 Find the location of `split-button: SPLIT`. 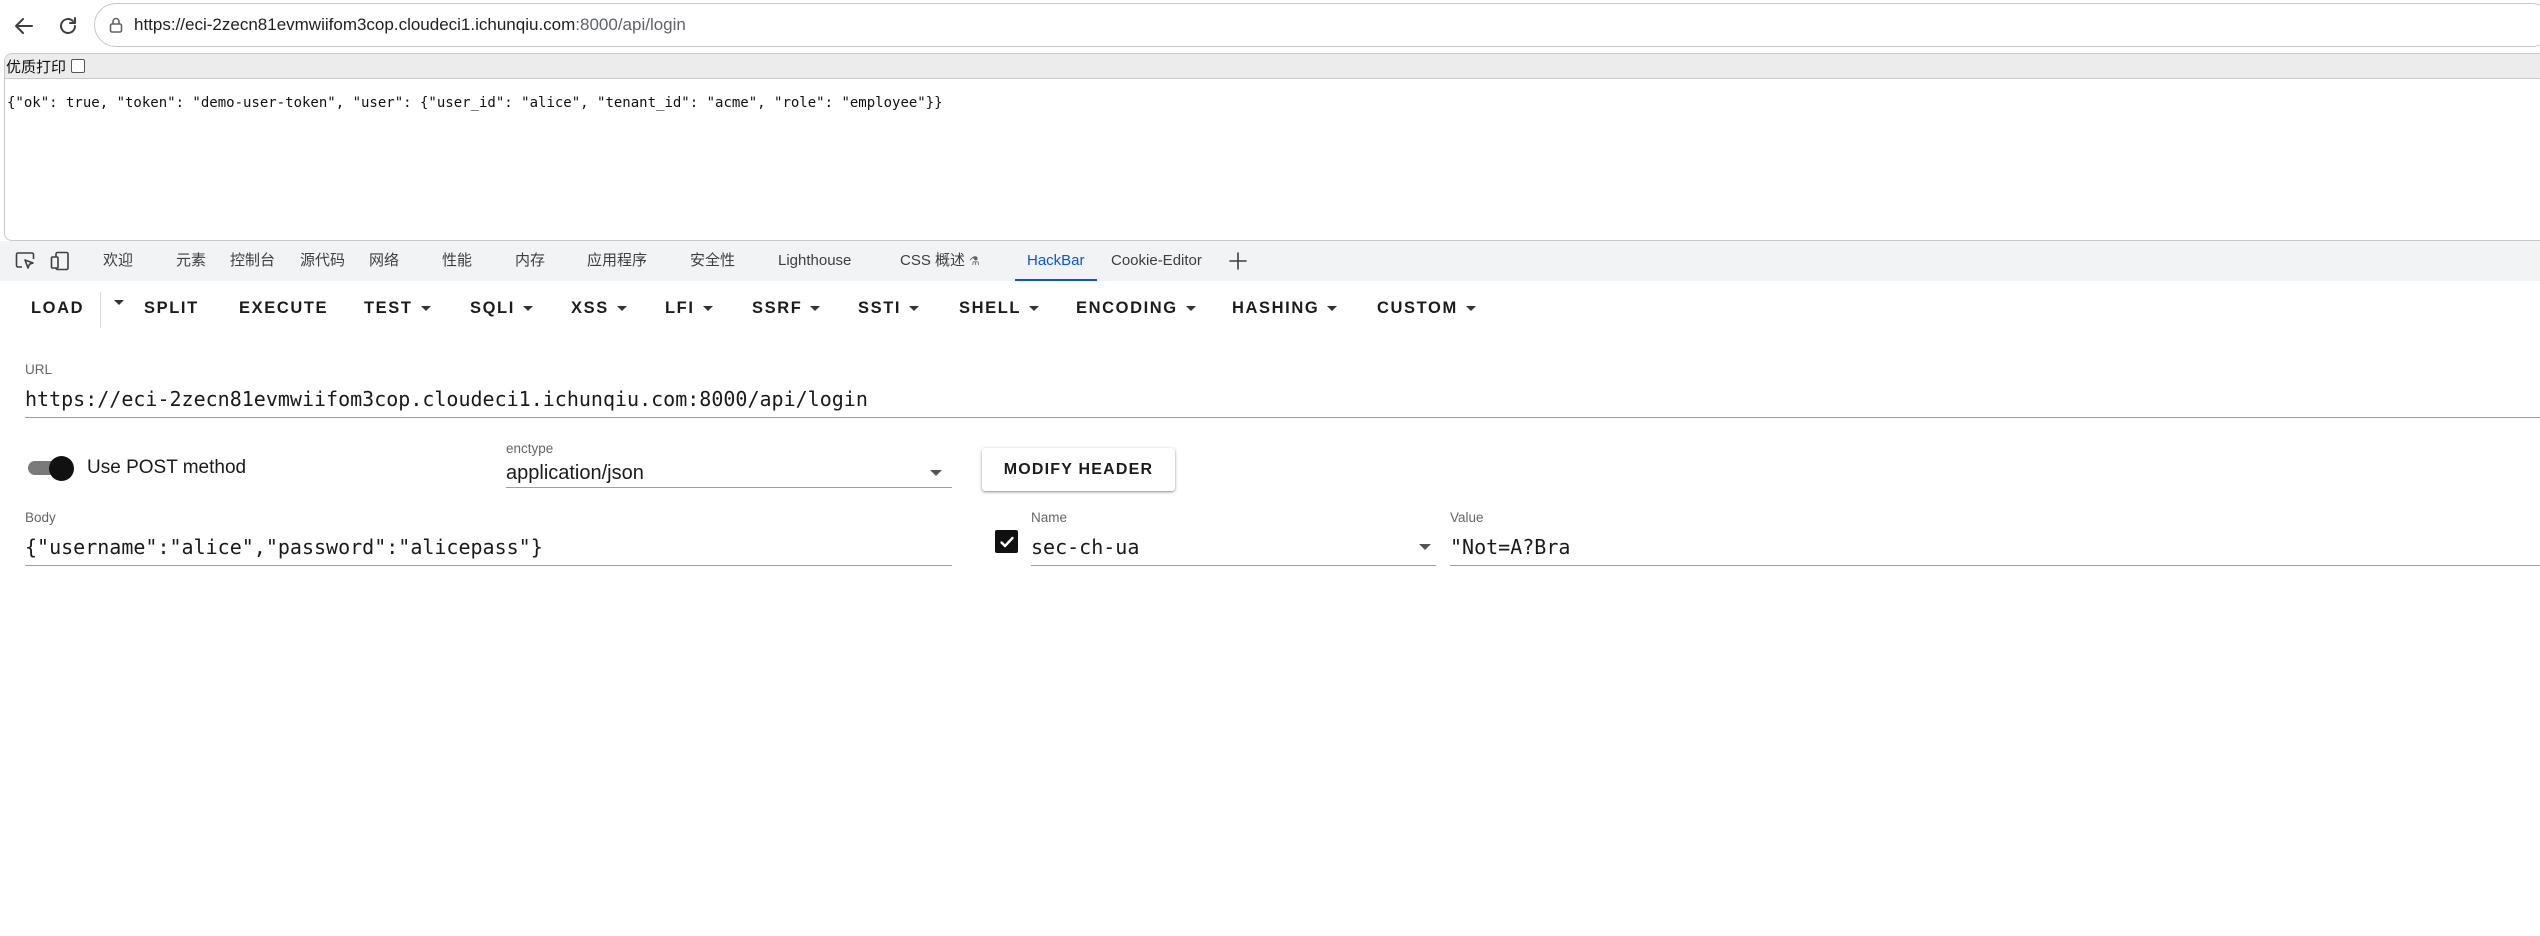

split-button: SPLIT is located at coordinates (171, 308).